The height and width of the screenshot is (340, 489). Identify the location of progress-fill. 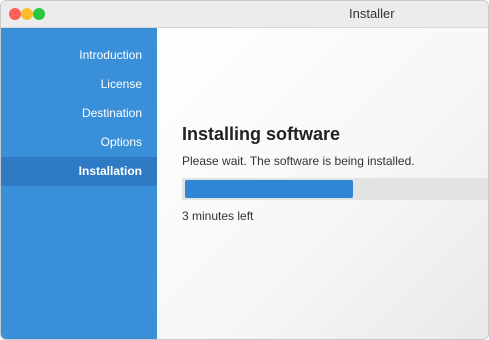
(269, 189).